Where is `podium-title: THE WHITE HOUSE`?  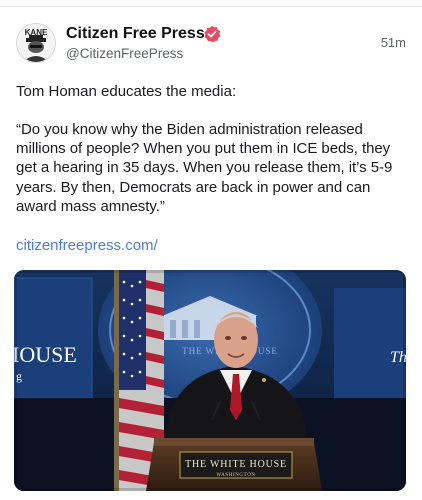
podium-title: THE WHITE HOUSE is located at coordinates (236, 464).